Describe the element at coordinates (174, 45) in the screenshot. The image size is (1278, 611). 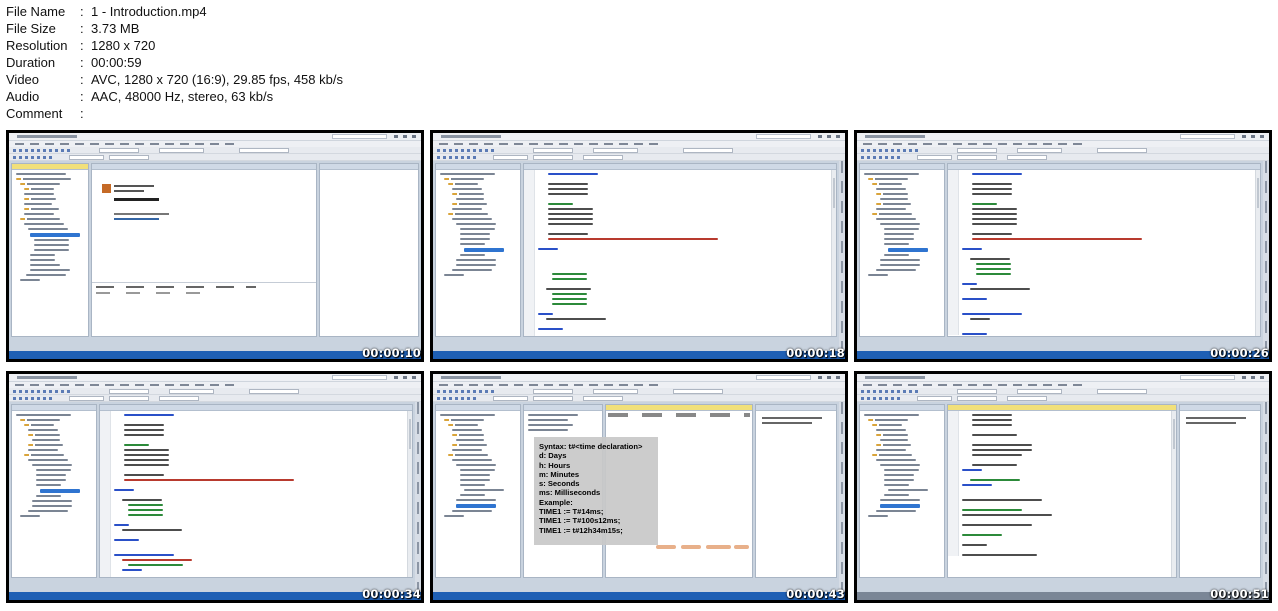
I see `file-info-row-resolution: Resolution : 1280 x 720` at that location.